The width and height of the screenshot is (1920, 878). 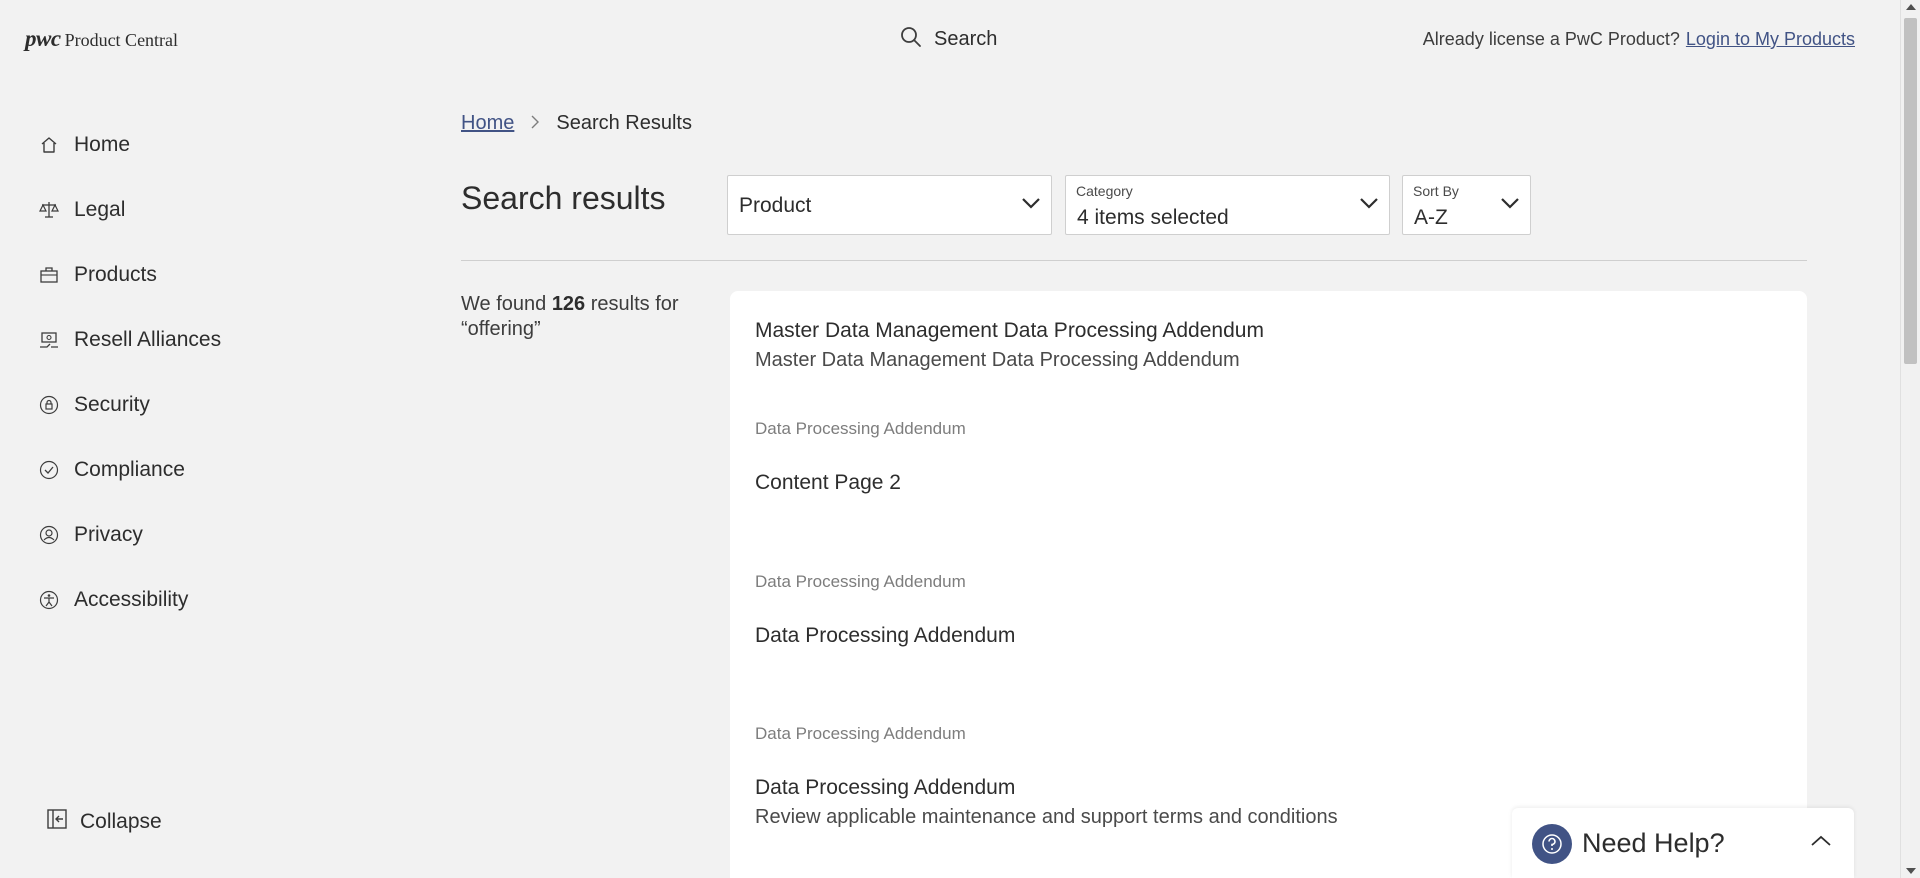 I want to click on sidebar-item-security: Security, so click(x=94, y=405).